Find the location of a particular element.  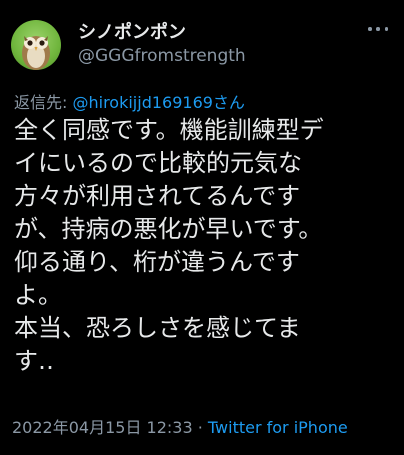

user-handle: @GGGfromstrength is located at coordinates (162, 56).